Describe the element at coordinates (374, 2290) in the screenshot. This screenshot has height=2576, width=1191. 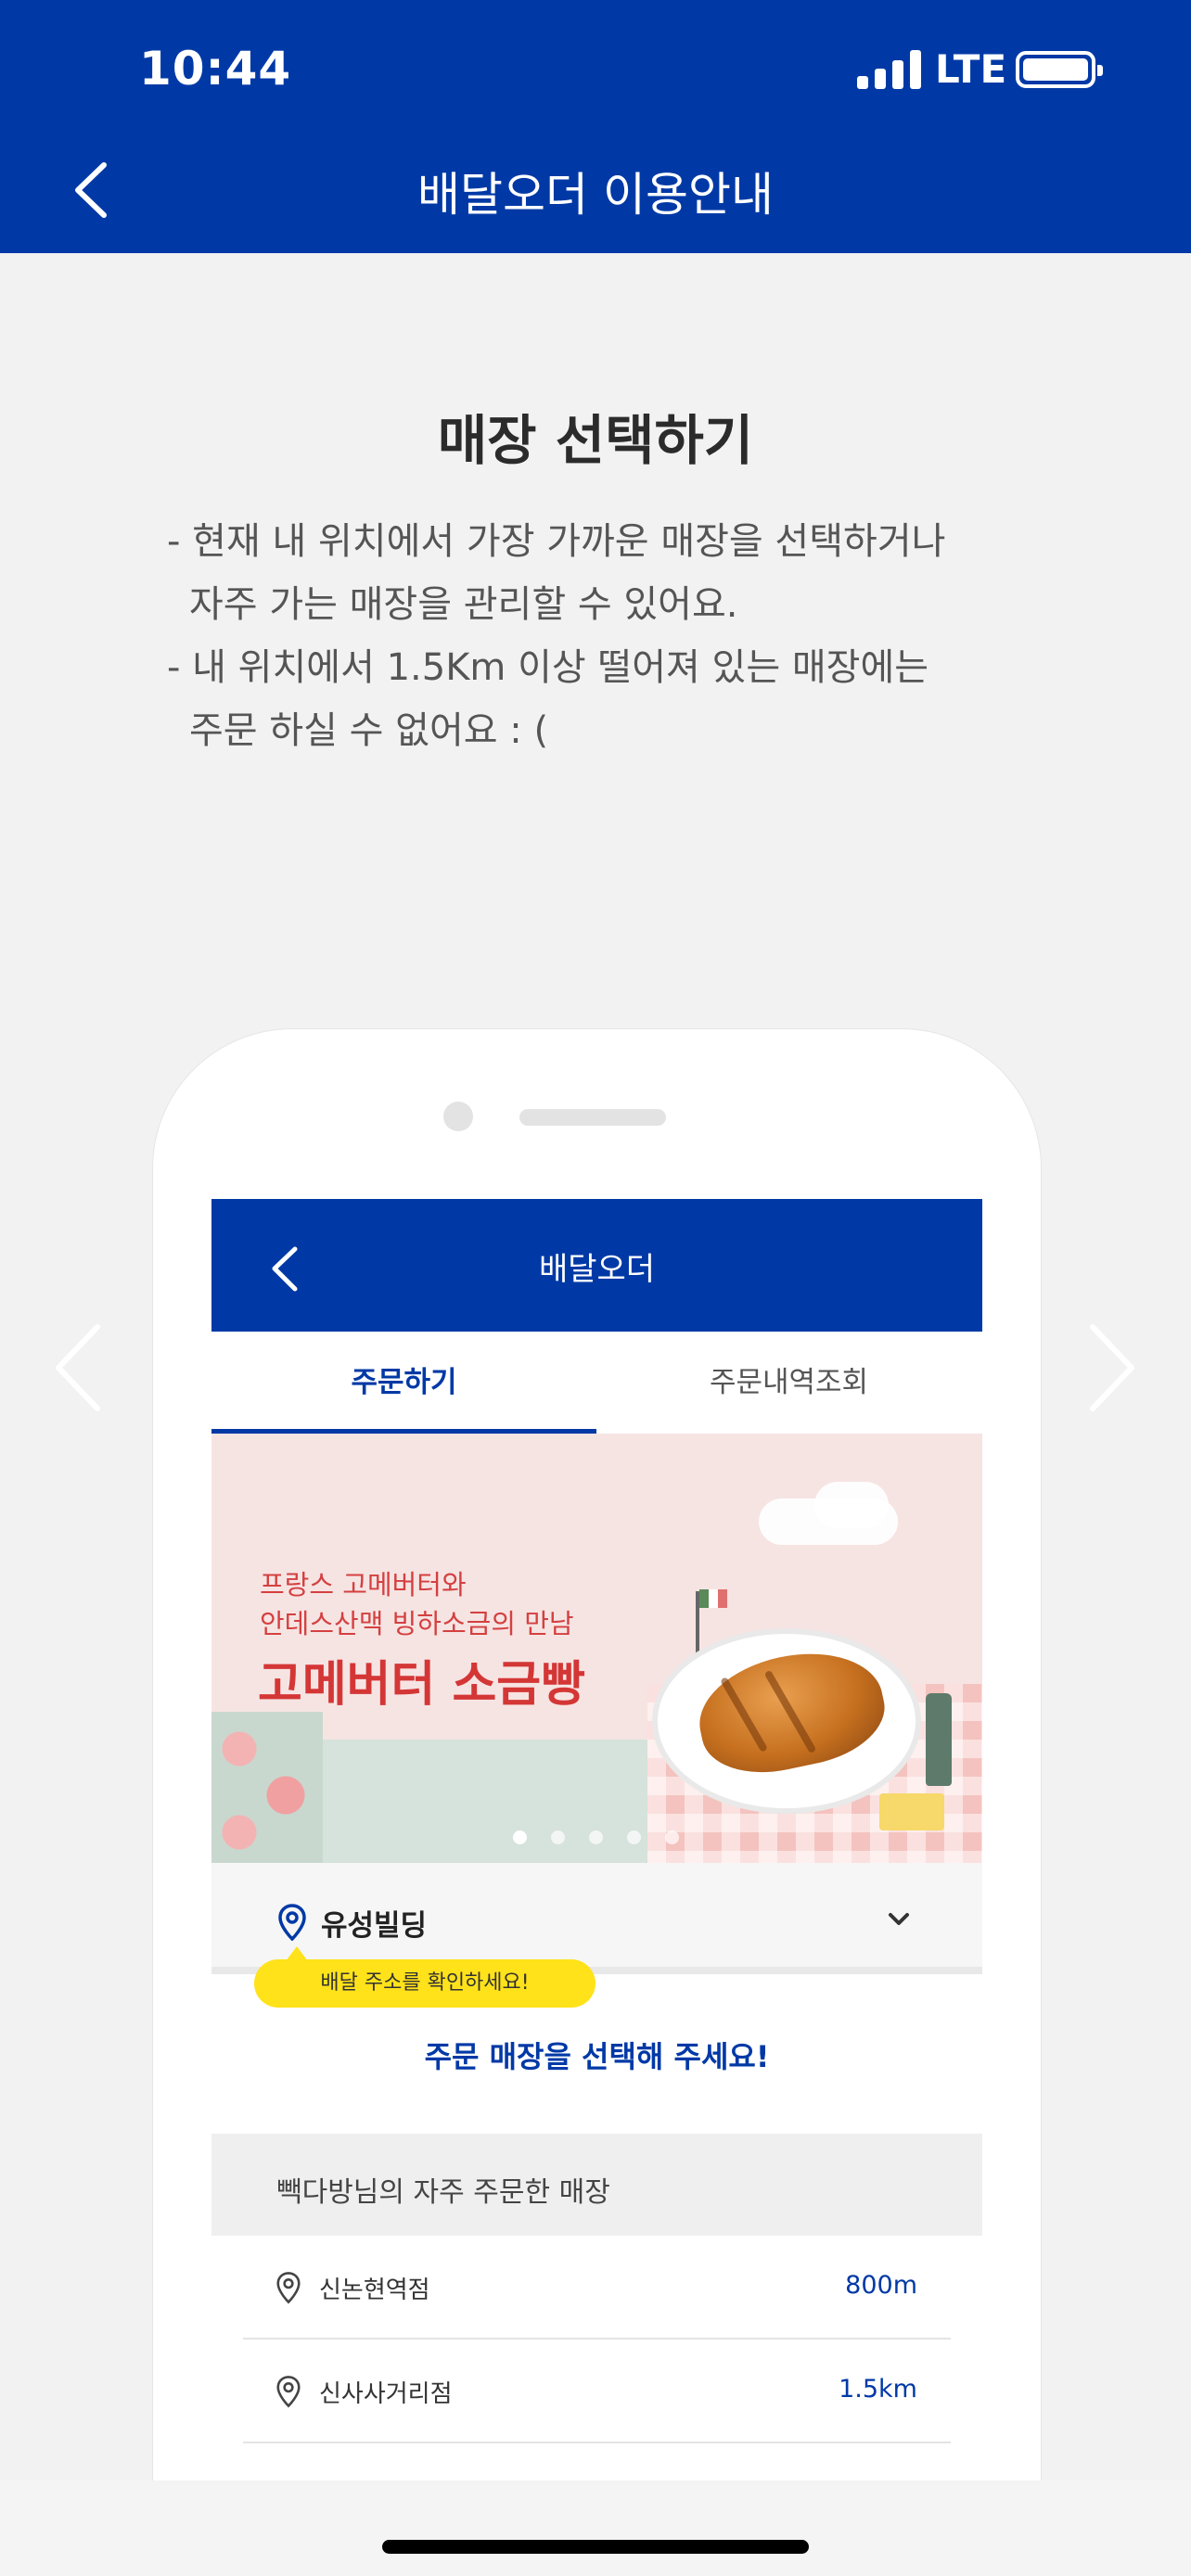
I see `store-name: 신논현역점` at that location.